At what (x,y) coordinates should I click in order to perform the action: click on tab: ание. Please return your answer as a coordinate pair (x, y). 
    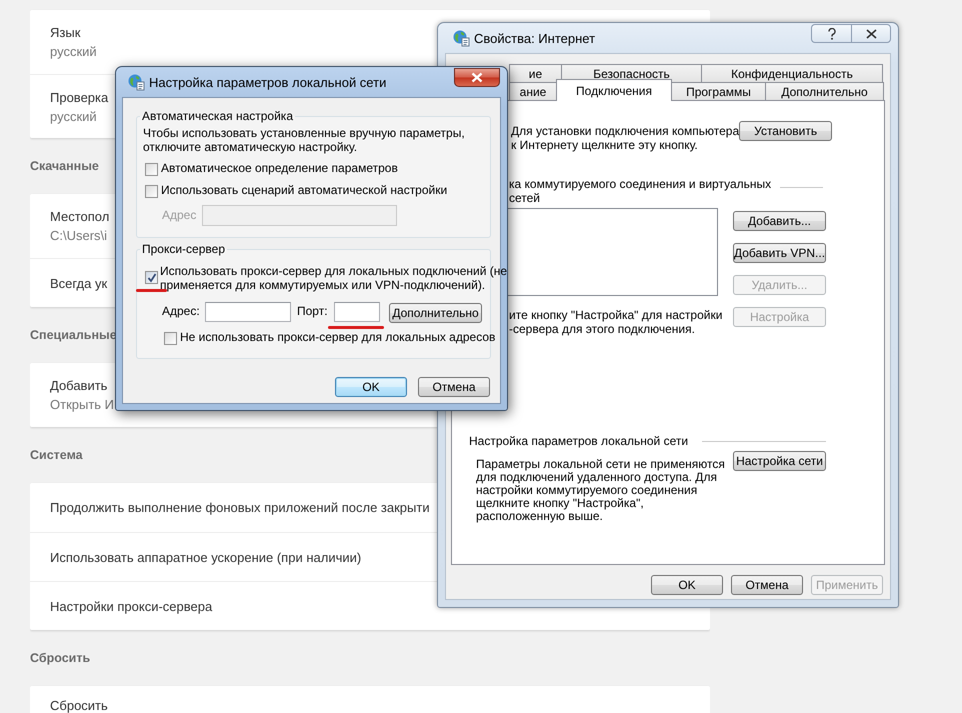
    Looking at the image, I should click on (533, 91).